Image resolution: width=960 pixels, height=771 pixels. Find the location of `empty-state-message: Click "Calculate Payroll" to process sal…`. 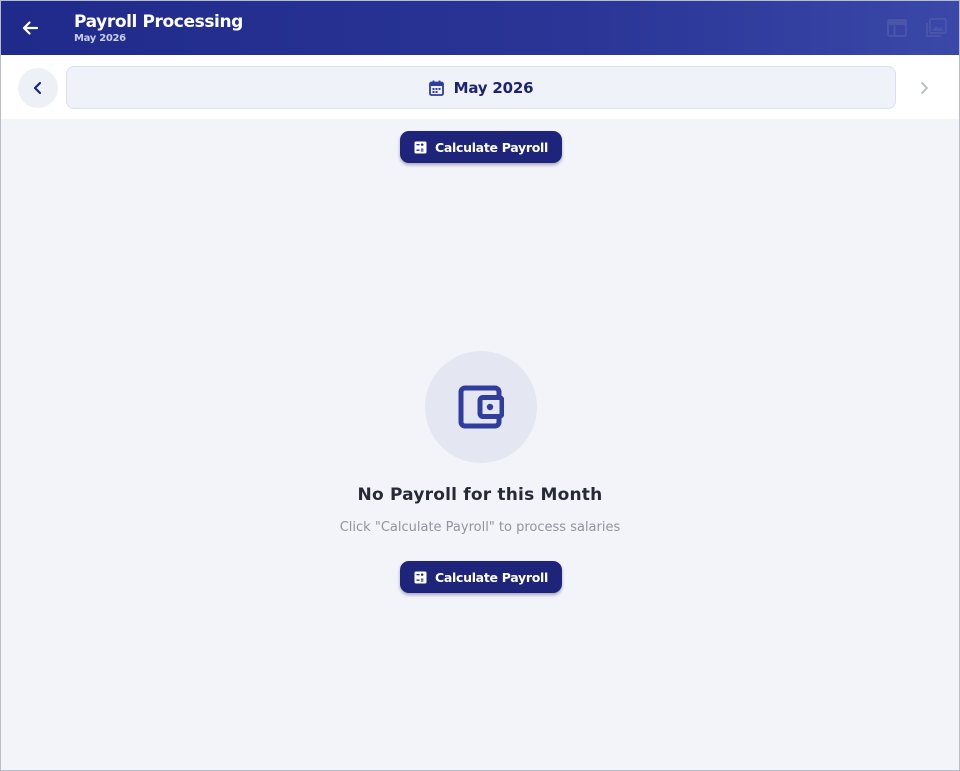

empty-state-message: Click "Calculate Payroll" to process sal… is located at coordinates (480, 527).